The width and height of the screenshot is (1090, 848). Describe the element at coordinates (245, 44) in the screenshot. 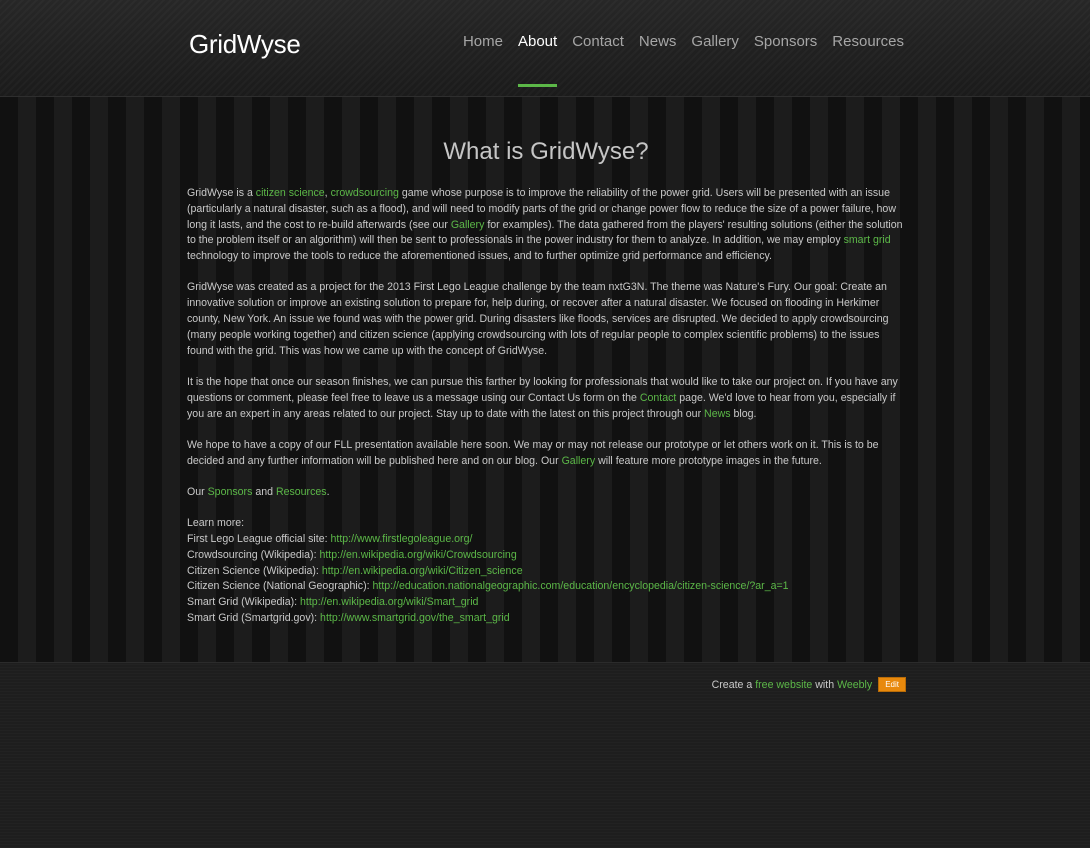

I see `site-logo: GridWyse` at that location.